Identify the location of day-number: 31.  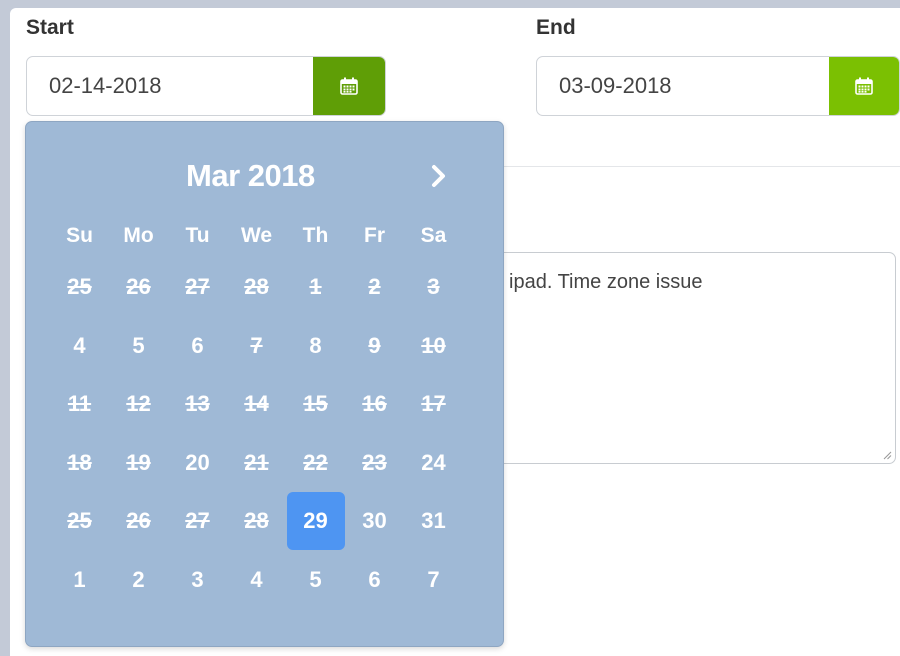
(433, 521).